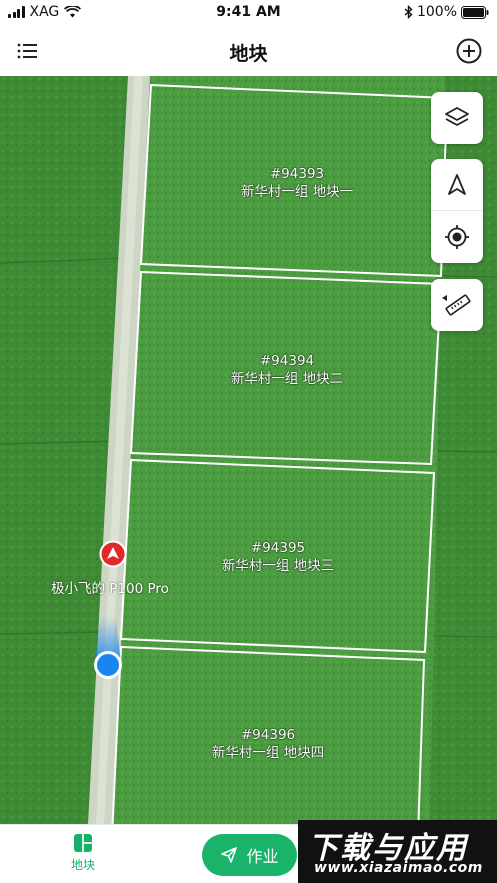  What do you see at coordinates (457, 211) in the screenshot?
I see `location-controls` at bounding box center [457, 211].